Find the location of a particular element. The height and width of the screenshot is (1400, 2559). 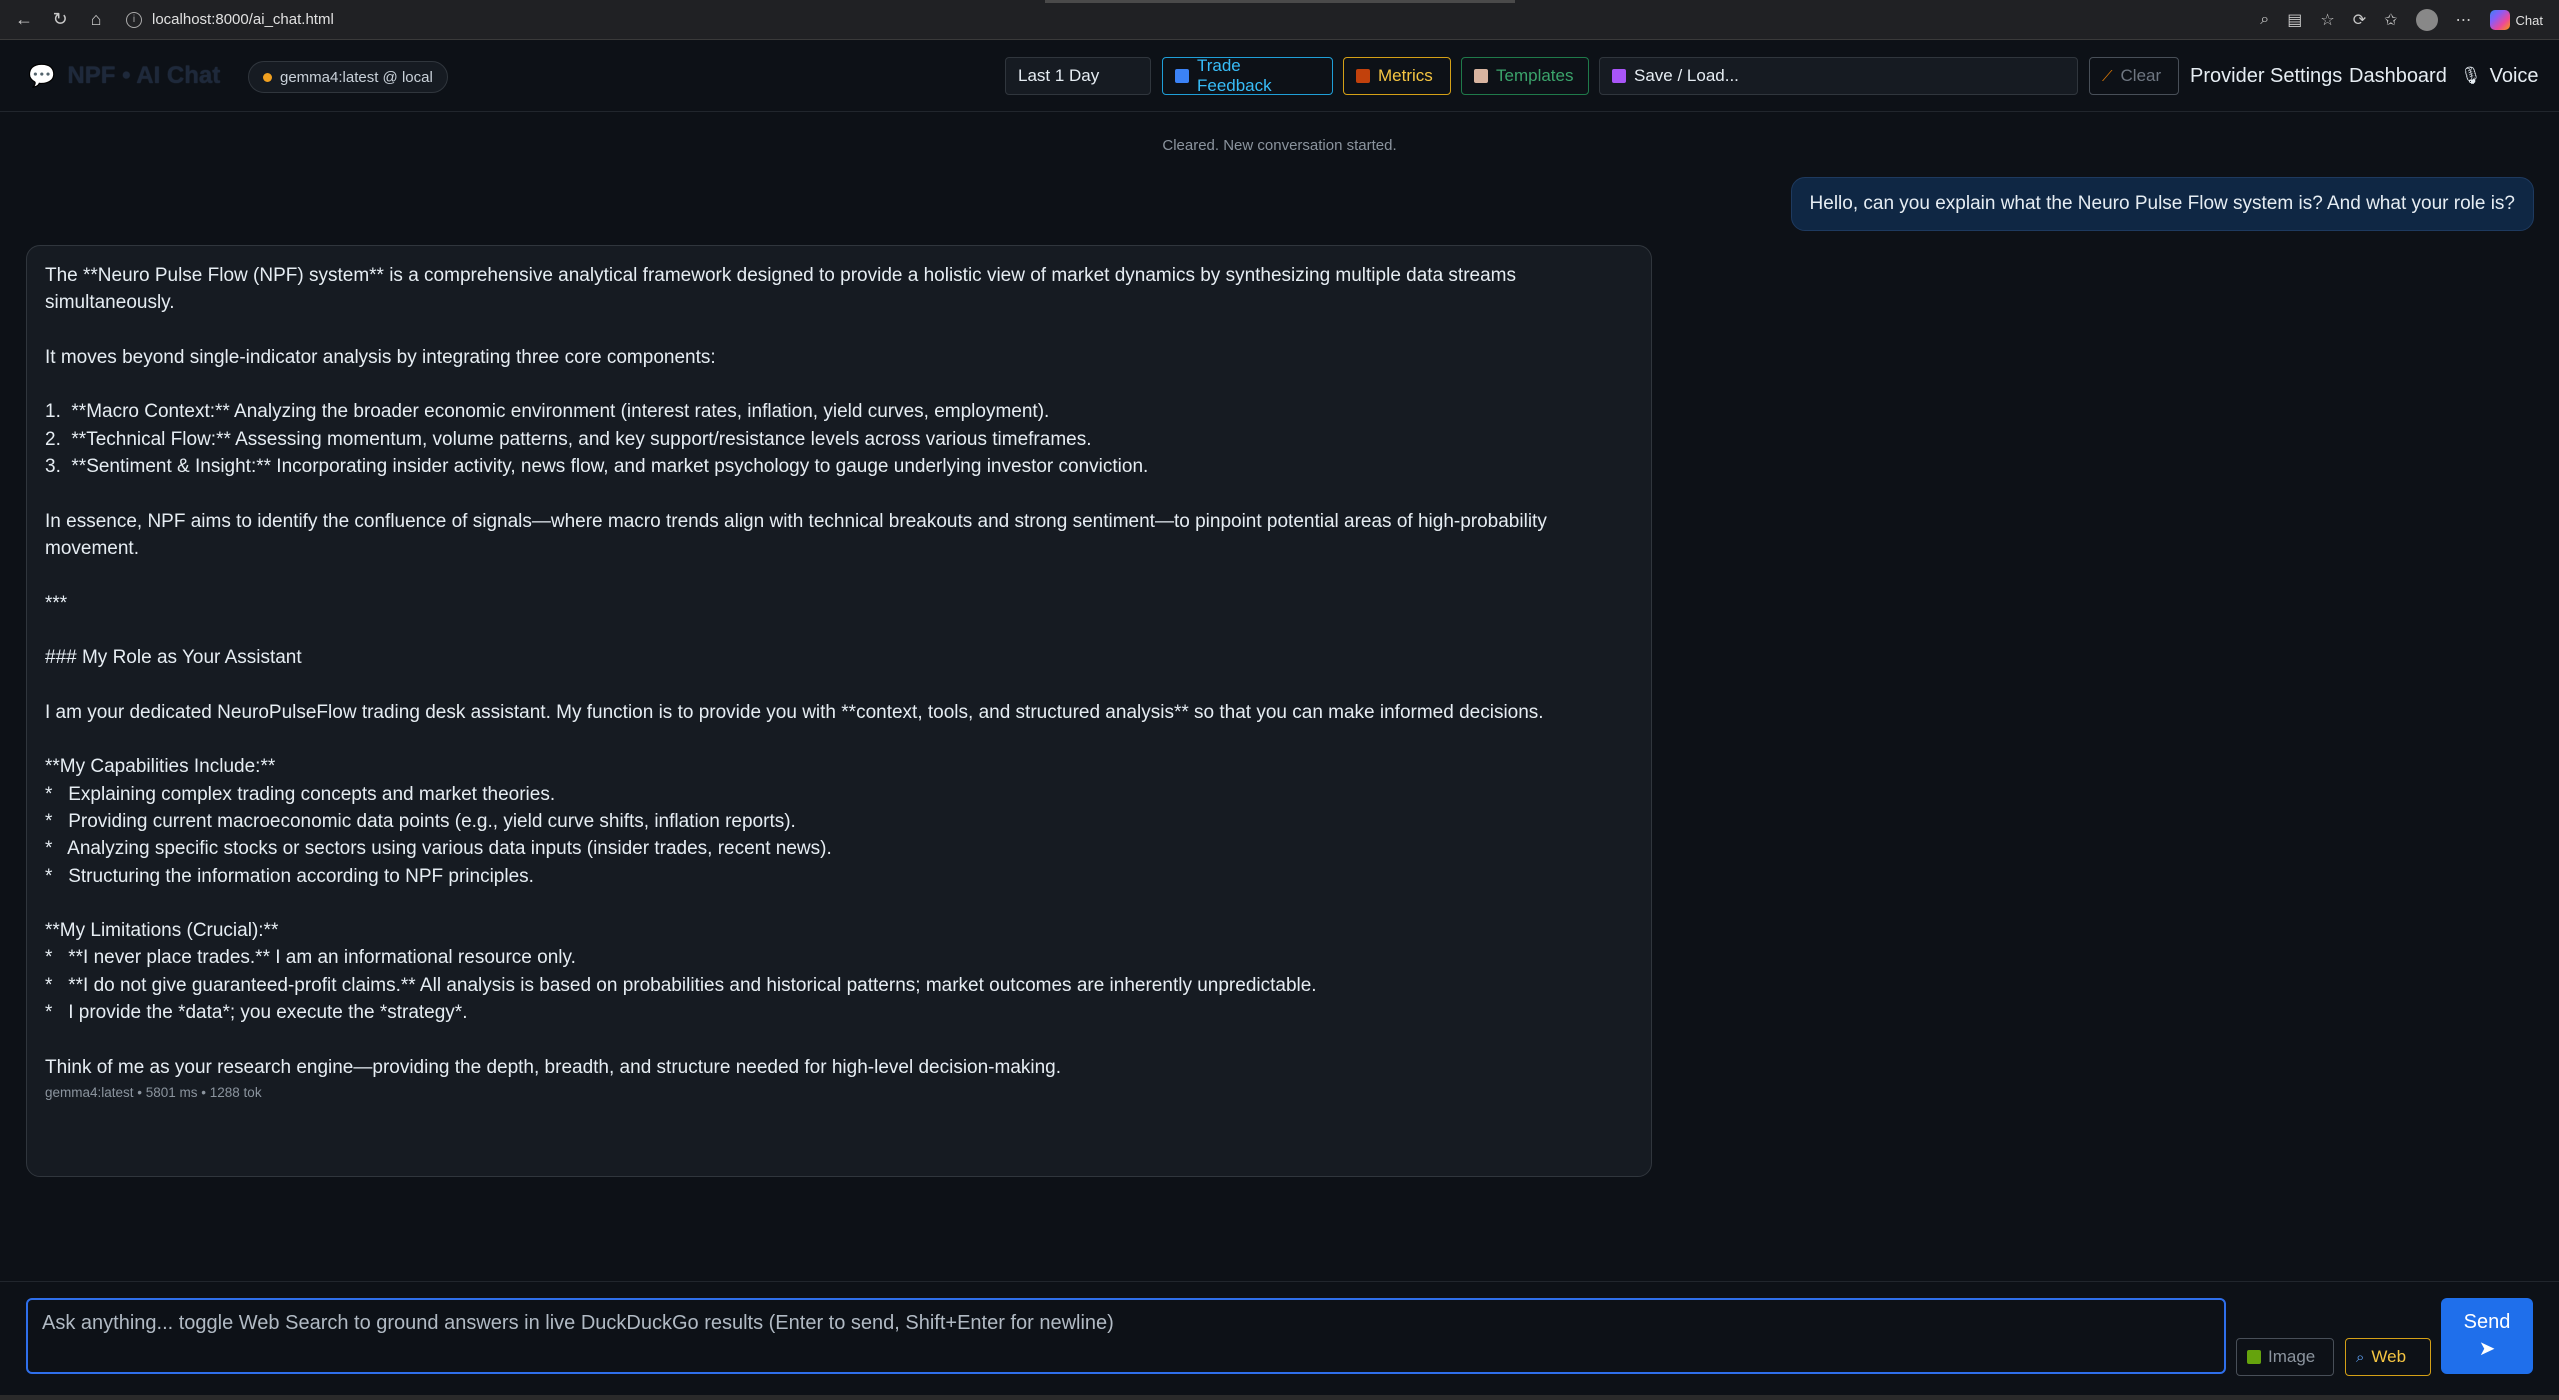

brand-title: NPF • AI Chat is located at coordinates (144, 75).